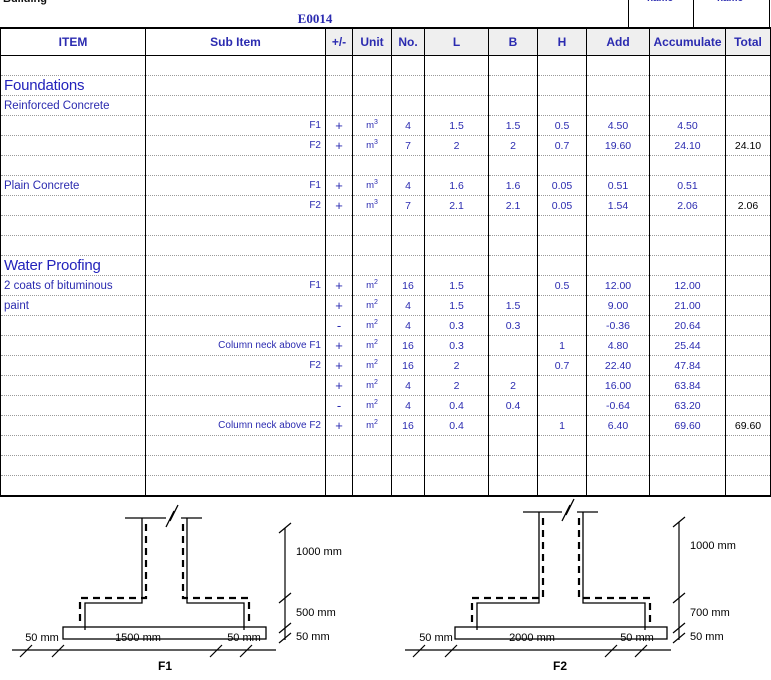 The image size is (771, 680). I want to click on col-header-sign: +/-, so click(339, 42).